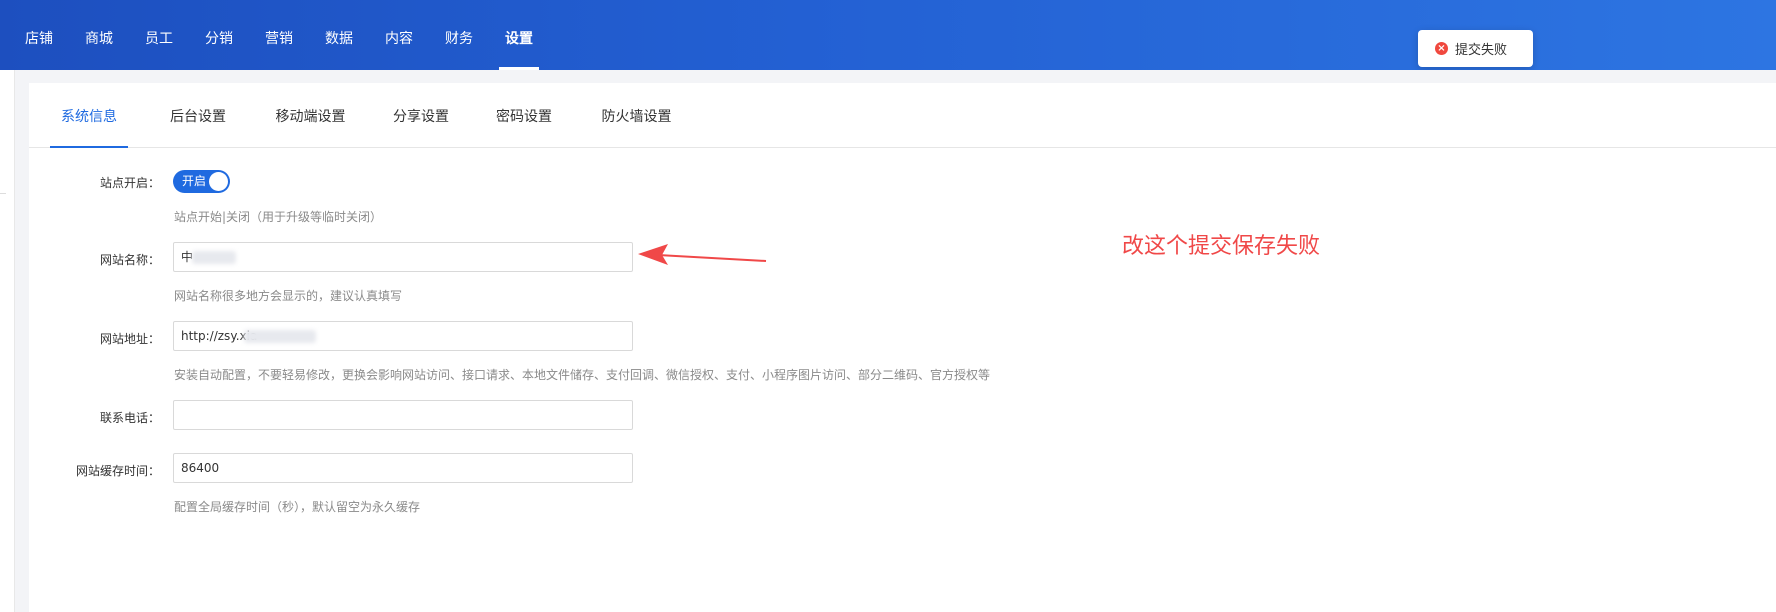 This screenshot has width=1776, height=612. What do you see at coordinates (194, 181) in the screenshot?
I see `switch-text: 开启` at bounding box center [194, 181].